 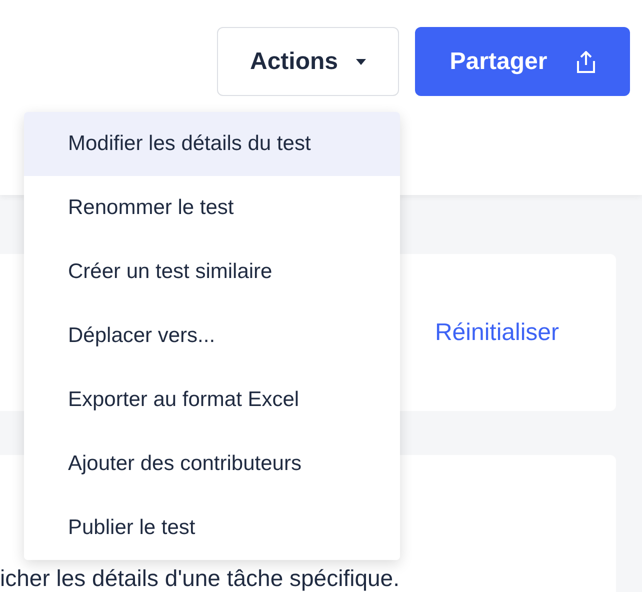 What do you see at coordinates (496, 332) in the screenshot?
I see `reset-link: Réinitialiser` at bounding box center [496, 332].